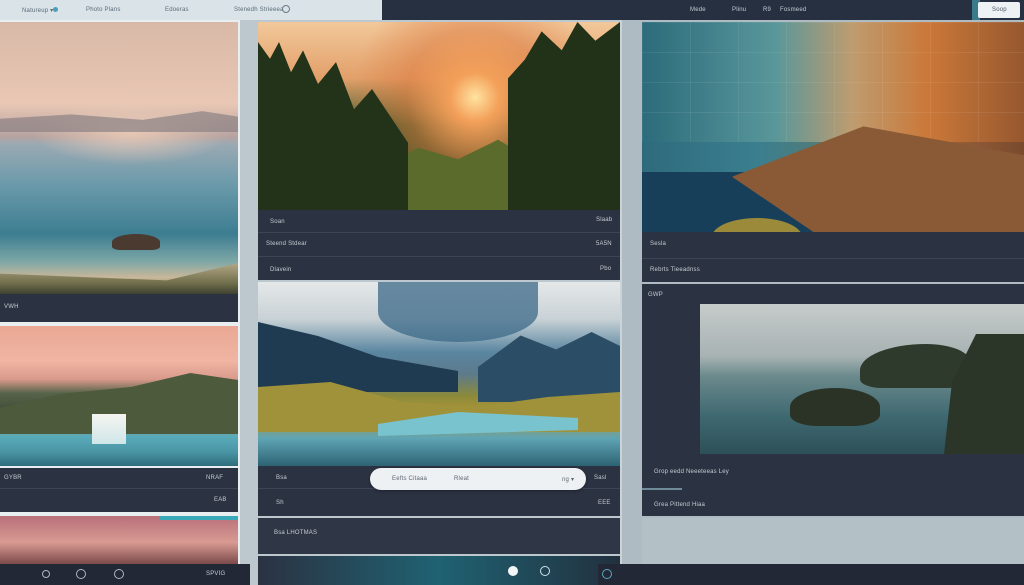 The width and height of the screenshot is (1024, 585). What do you see at coordinates (119, 574) in the screenshot?
I see `target-icon` at bounding box center [119, 574].